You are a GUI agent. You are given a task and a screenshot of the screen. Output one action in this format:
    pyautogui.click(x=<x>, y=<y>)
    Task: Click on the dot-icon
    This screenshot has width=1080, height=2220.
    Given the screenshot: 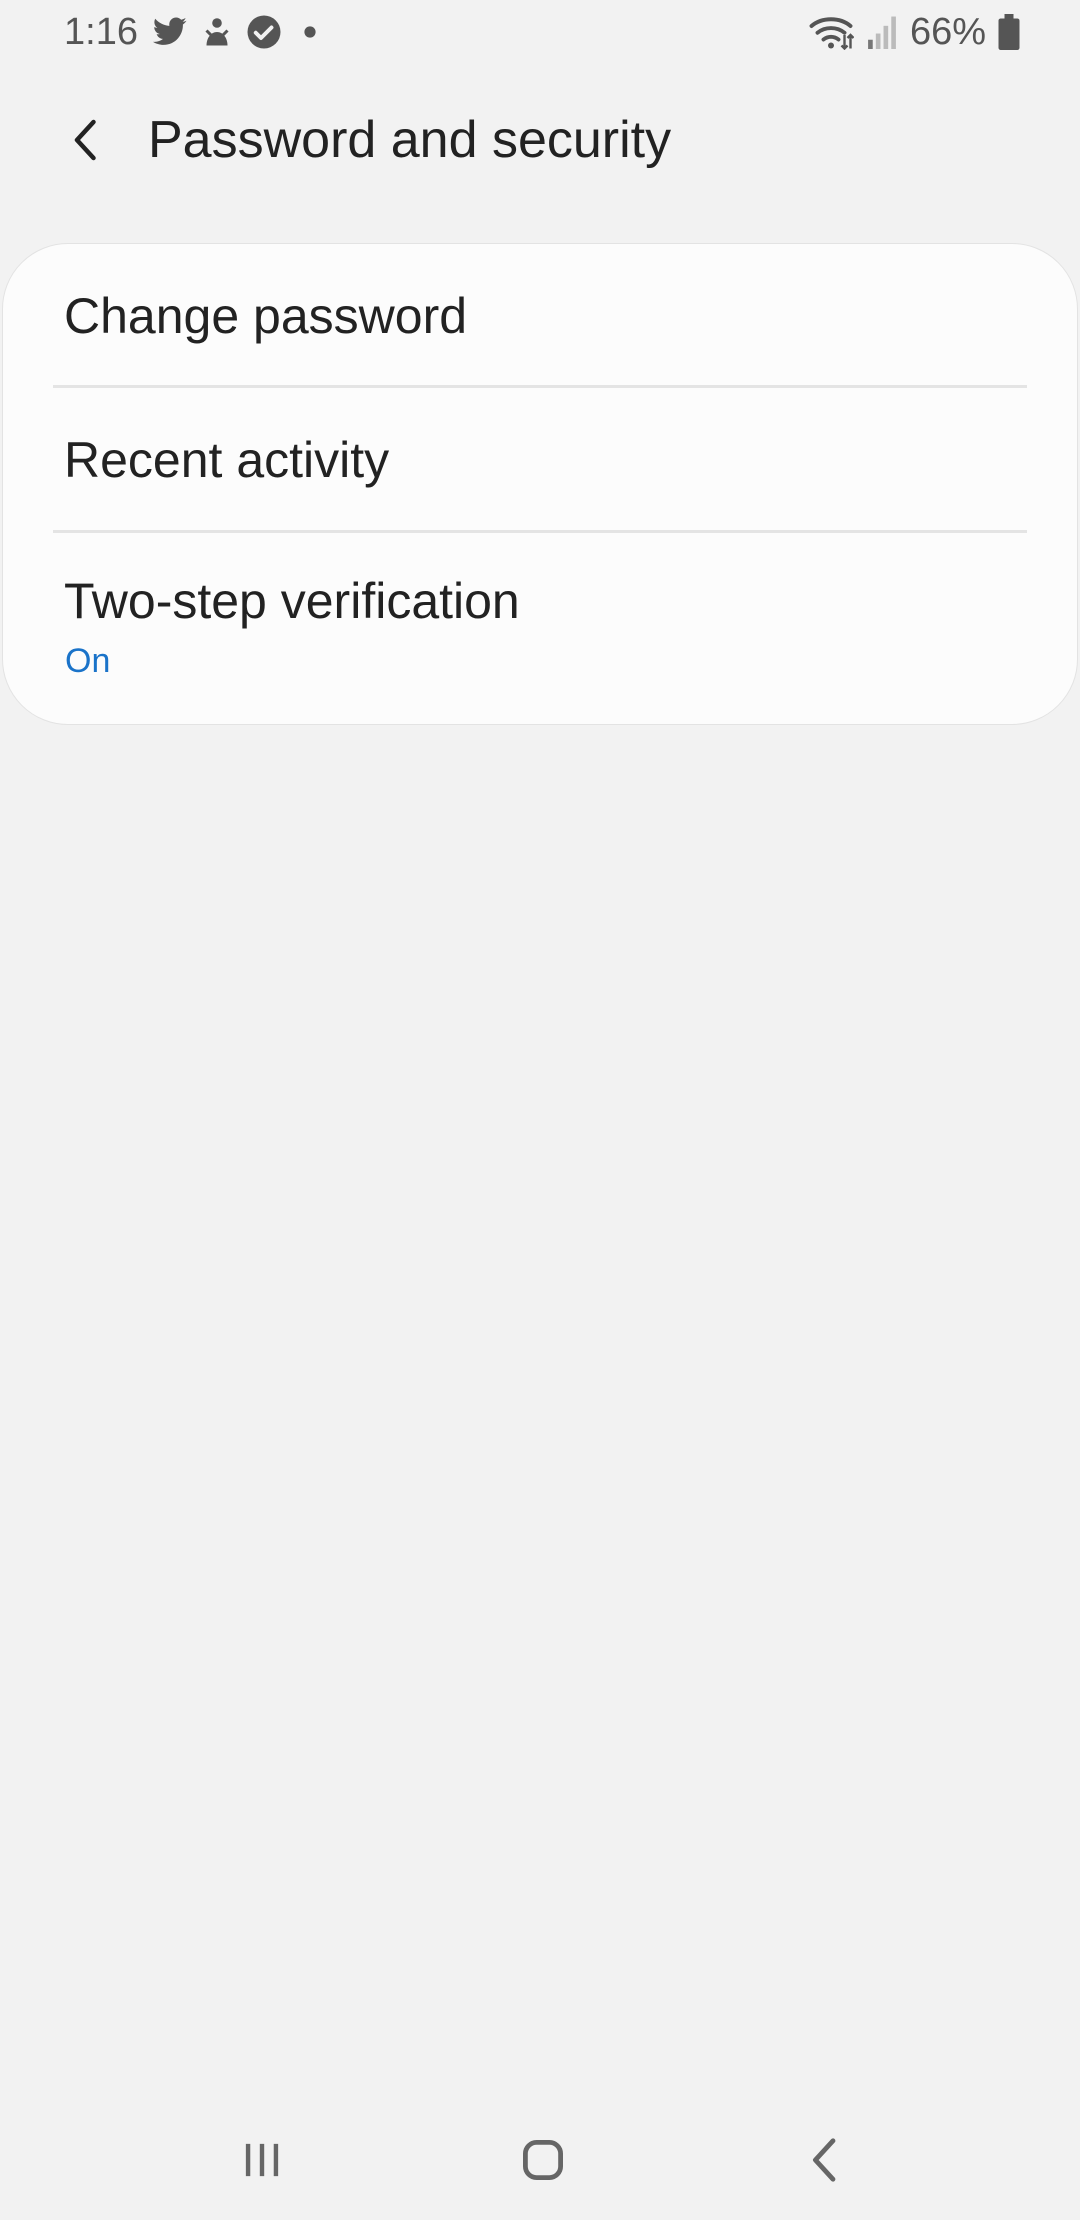 What is the action you would take?
    pyautogui.click(x=310, y=32)
    